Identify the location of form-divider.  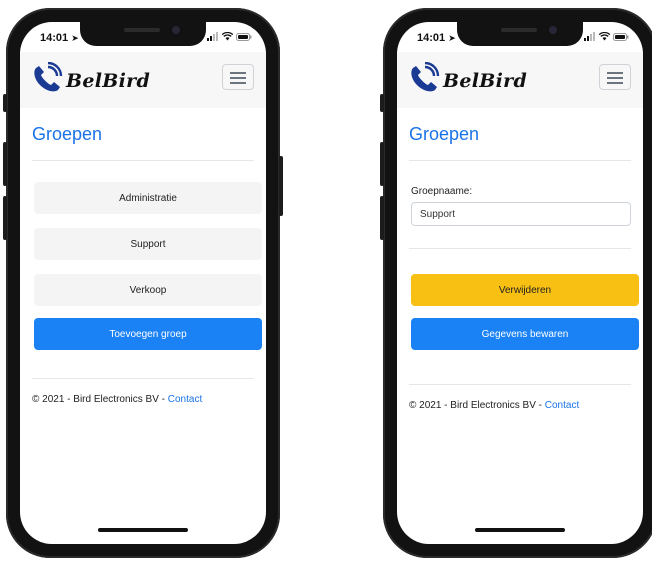
(520, 248).